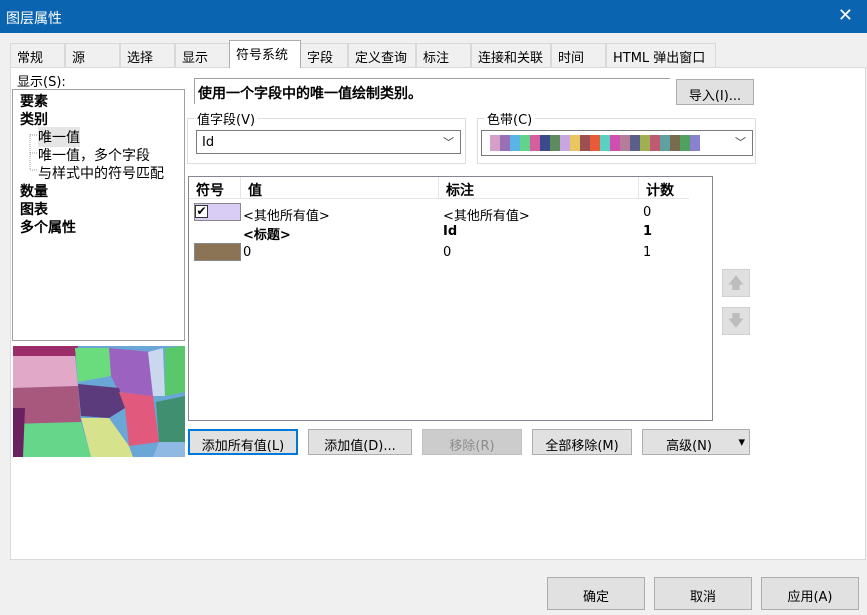 The width and height of the screenshot is (867, 615). Describe the element at coordinates (433, 16) in the screenshot. I see `title-bar: 图层属性 ✕` at that location.